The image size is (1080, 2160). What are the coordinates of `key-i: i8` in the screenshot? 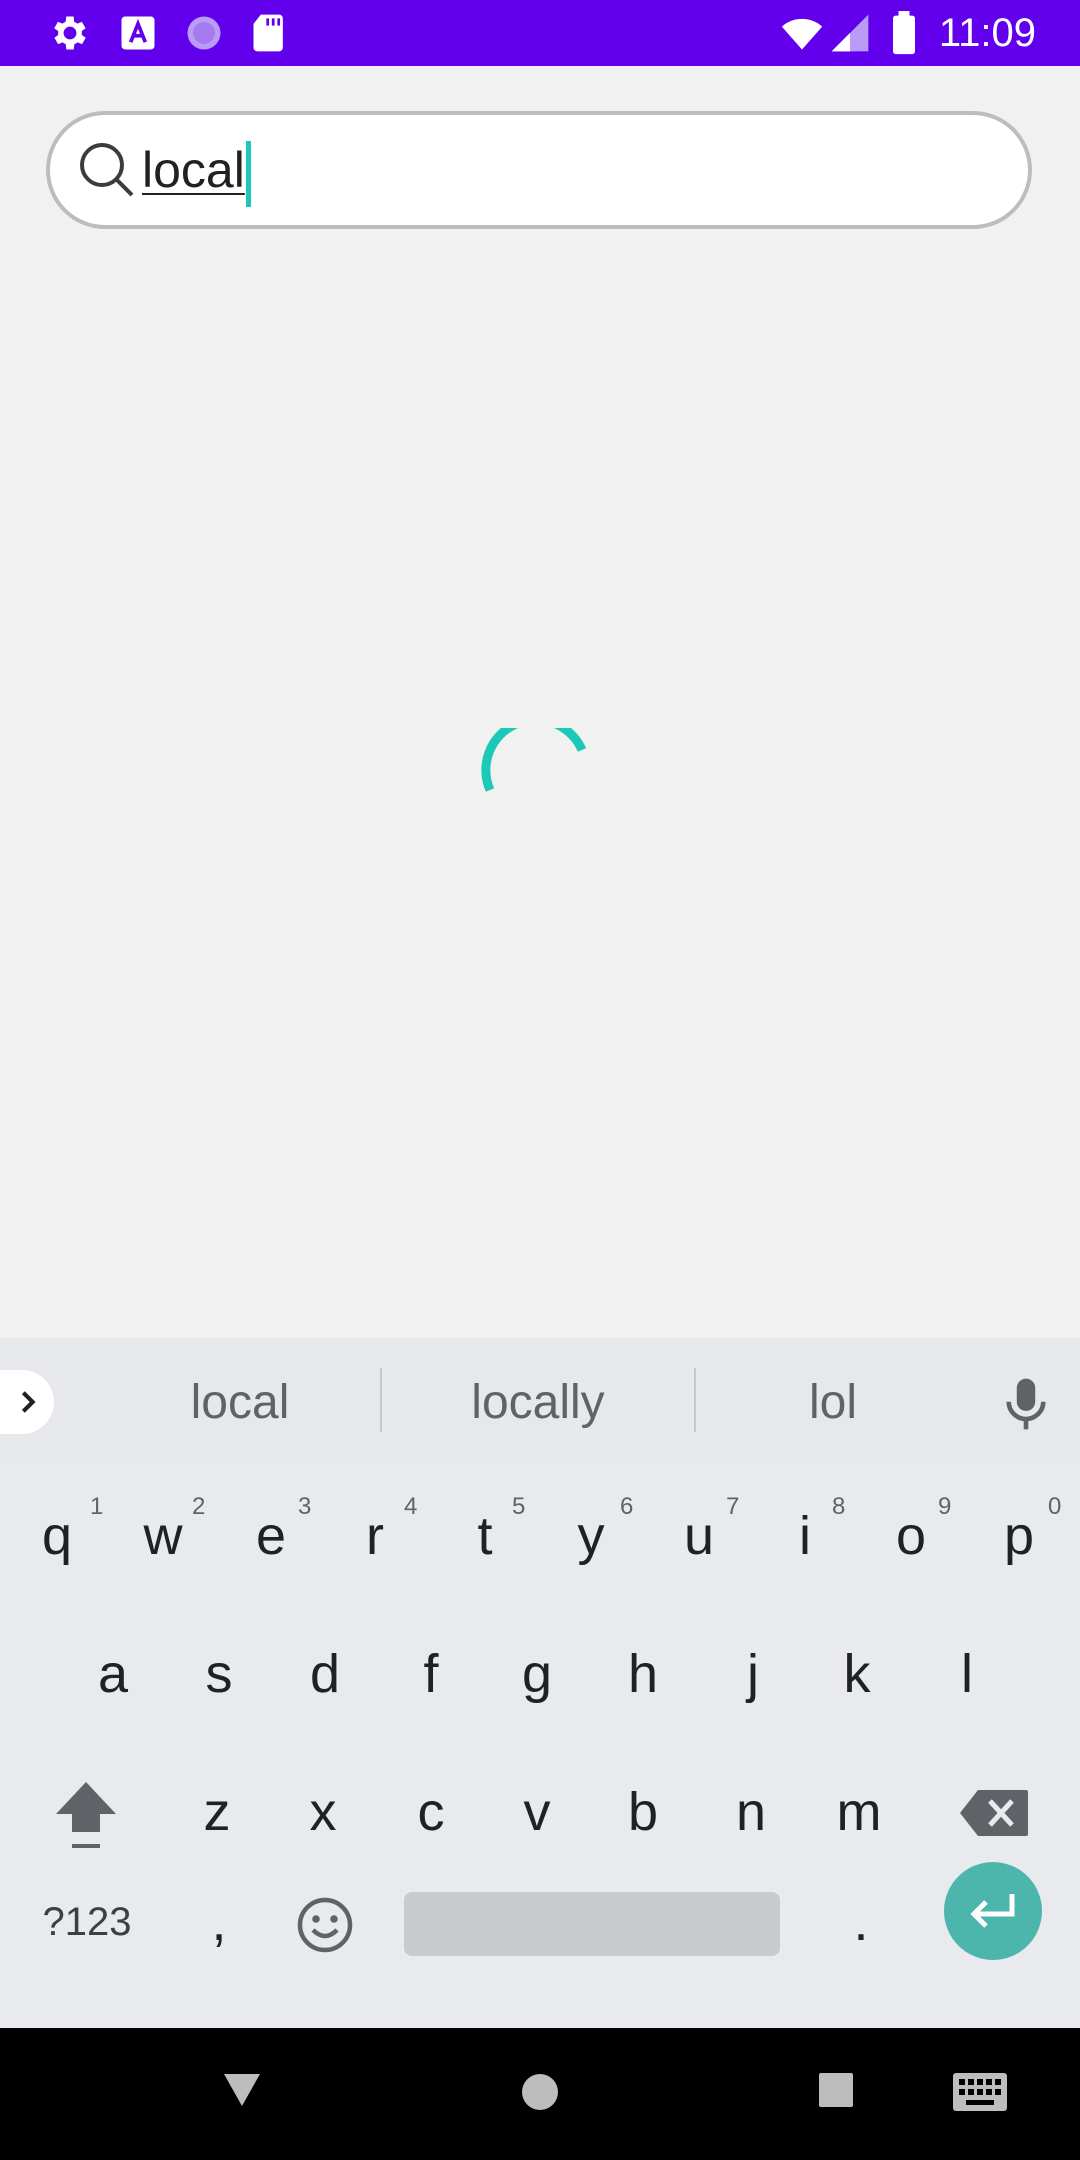 It's located at (805, 1536).